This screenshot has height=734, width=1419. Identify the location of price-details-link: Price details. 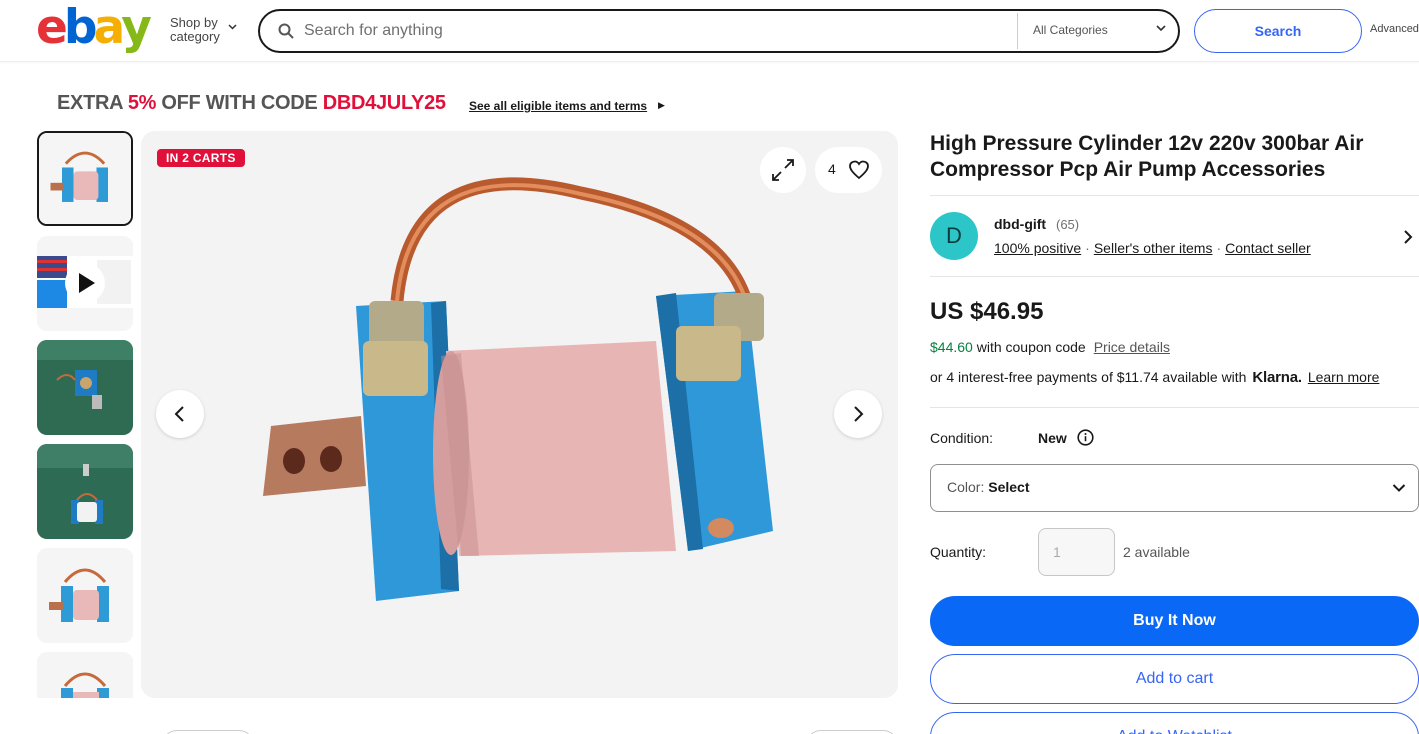
(1132, 347).